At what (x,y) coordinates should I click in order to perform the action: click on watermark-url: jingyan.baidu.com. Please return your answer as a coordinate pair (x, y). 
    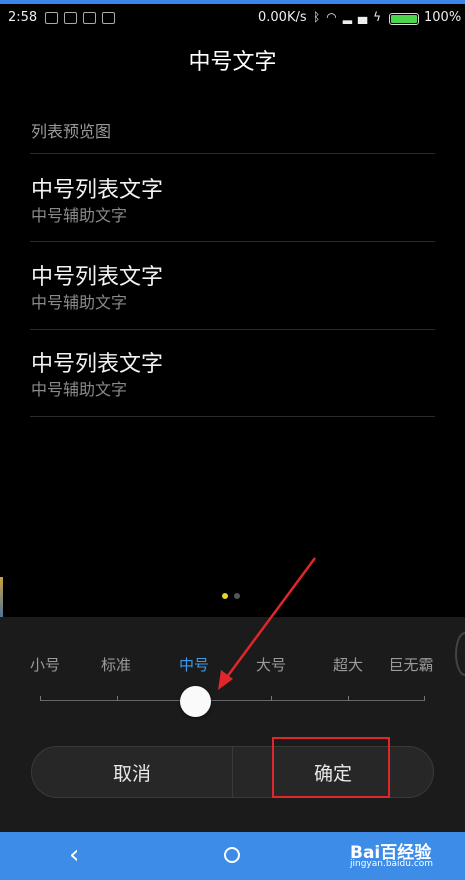
    Looking at the image, I should click on (392, 864).